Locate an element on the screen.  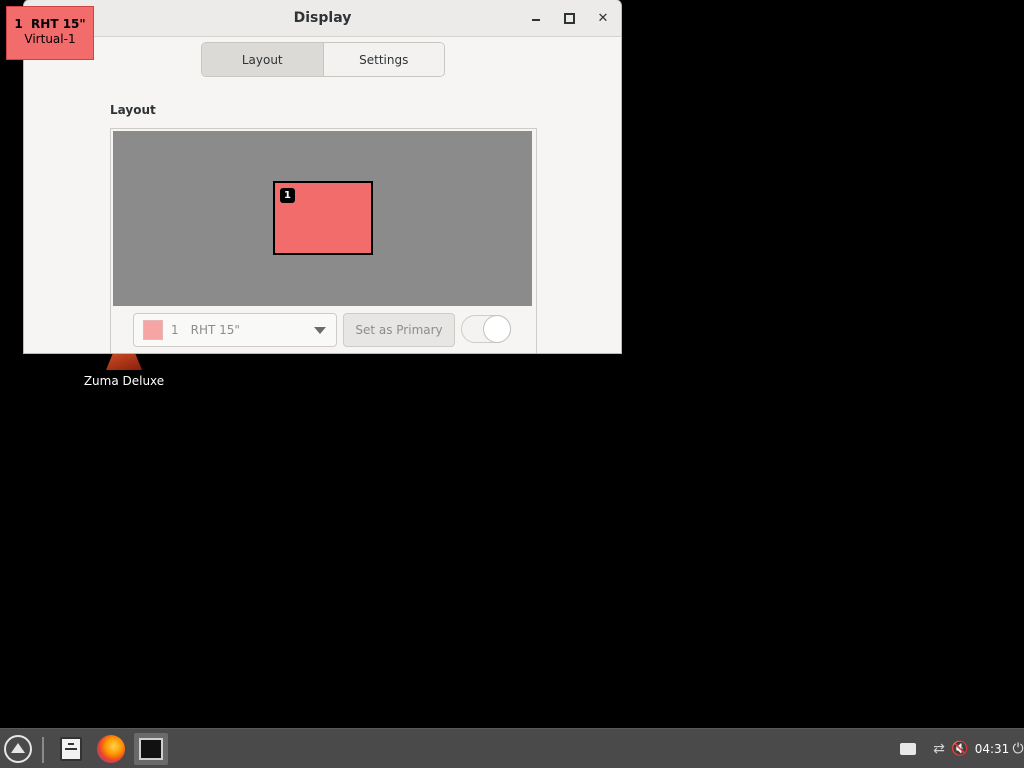
osd-connector-name: Virtual-1 is located at coordinates (50, 39).